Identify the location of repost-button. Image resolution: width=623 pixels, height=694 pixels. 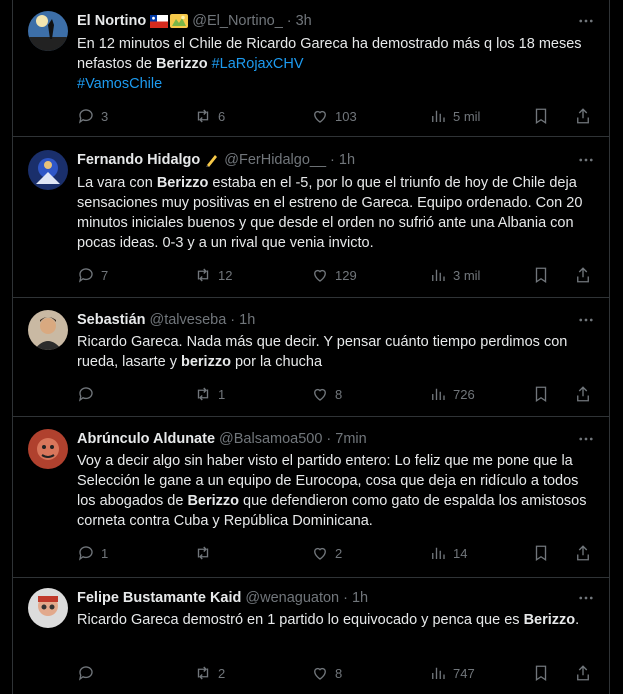
(206, 553).